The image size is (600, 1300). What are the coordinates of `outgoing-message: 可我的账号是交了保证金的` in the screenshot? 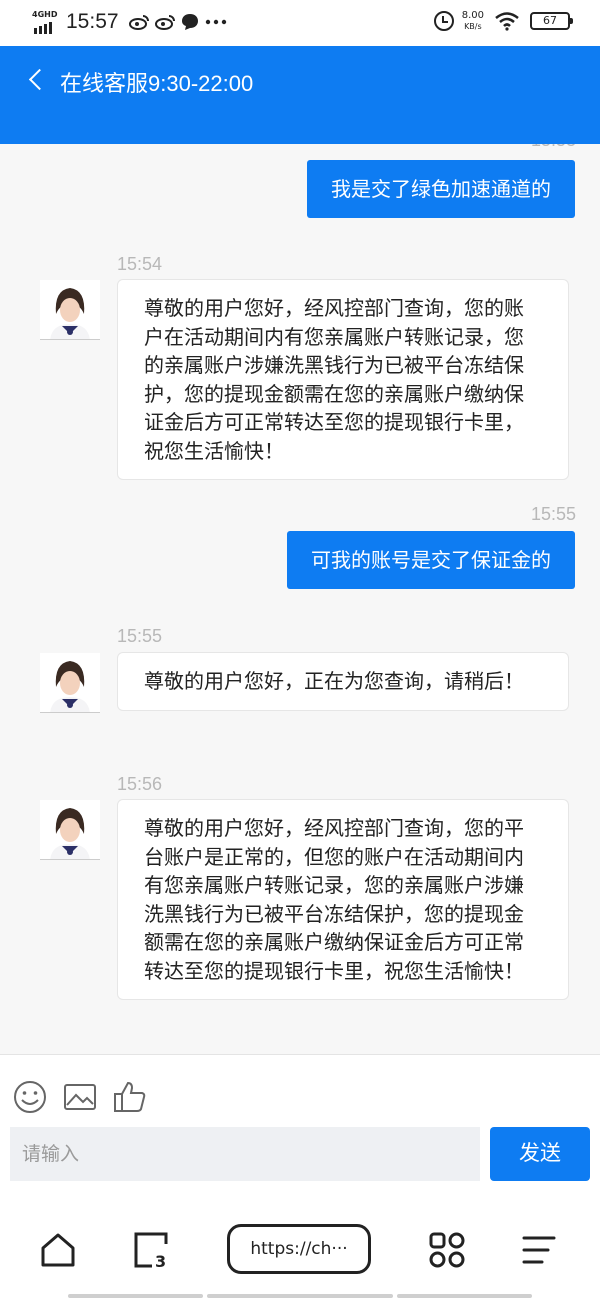 It's located at (431, 560).